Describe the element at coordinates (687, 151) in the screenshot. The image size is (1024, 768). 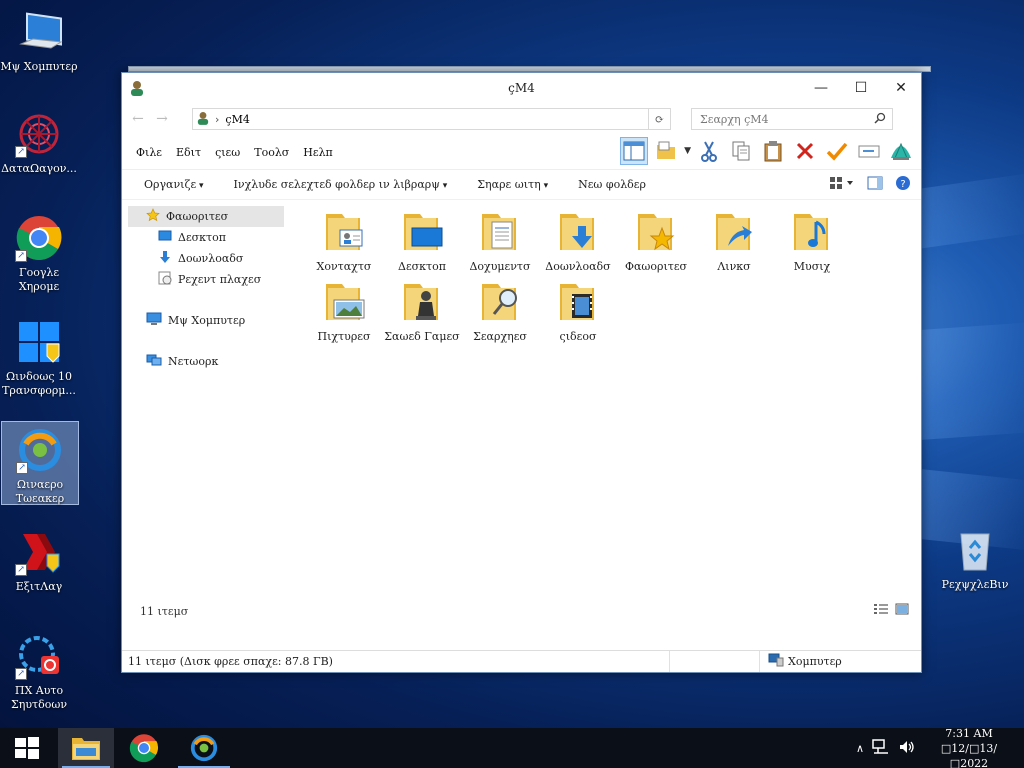
I see `dropdown-arrow-icon: ▼` at that location.